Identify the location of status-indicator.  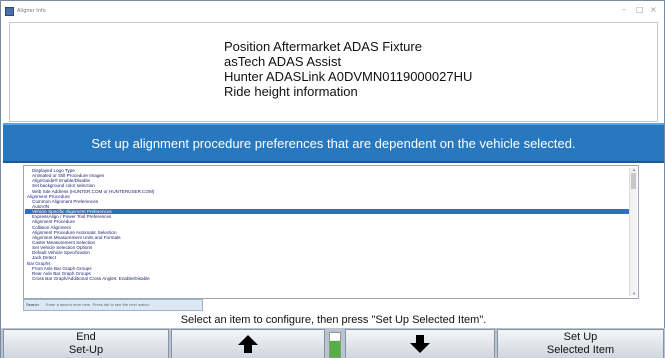
(335, 345).